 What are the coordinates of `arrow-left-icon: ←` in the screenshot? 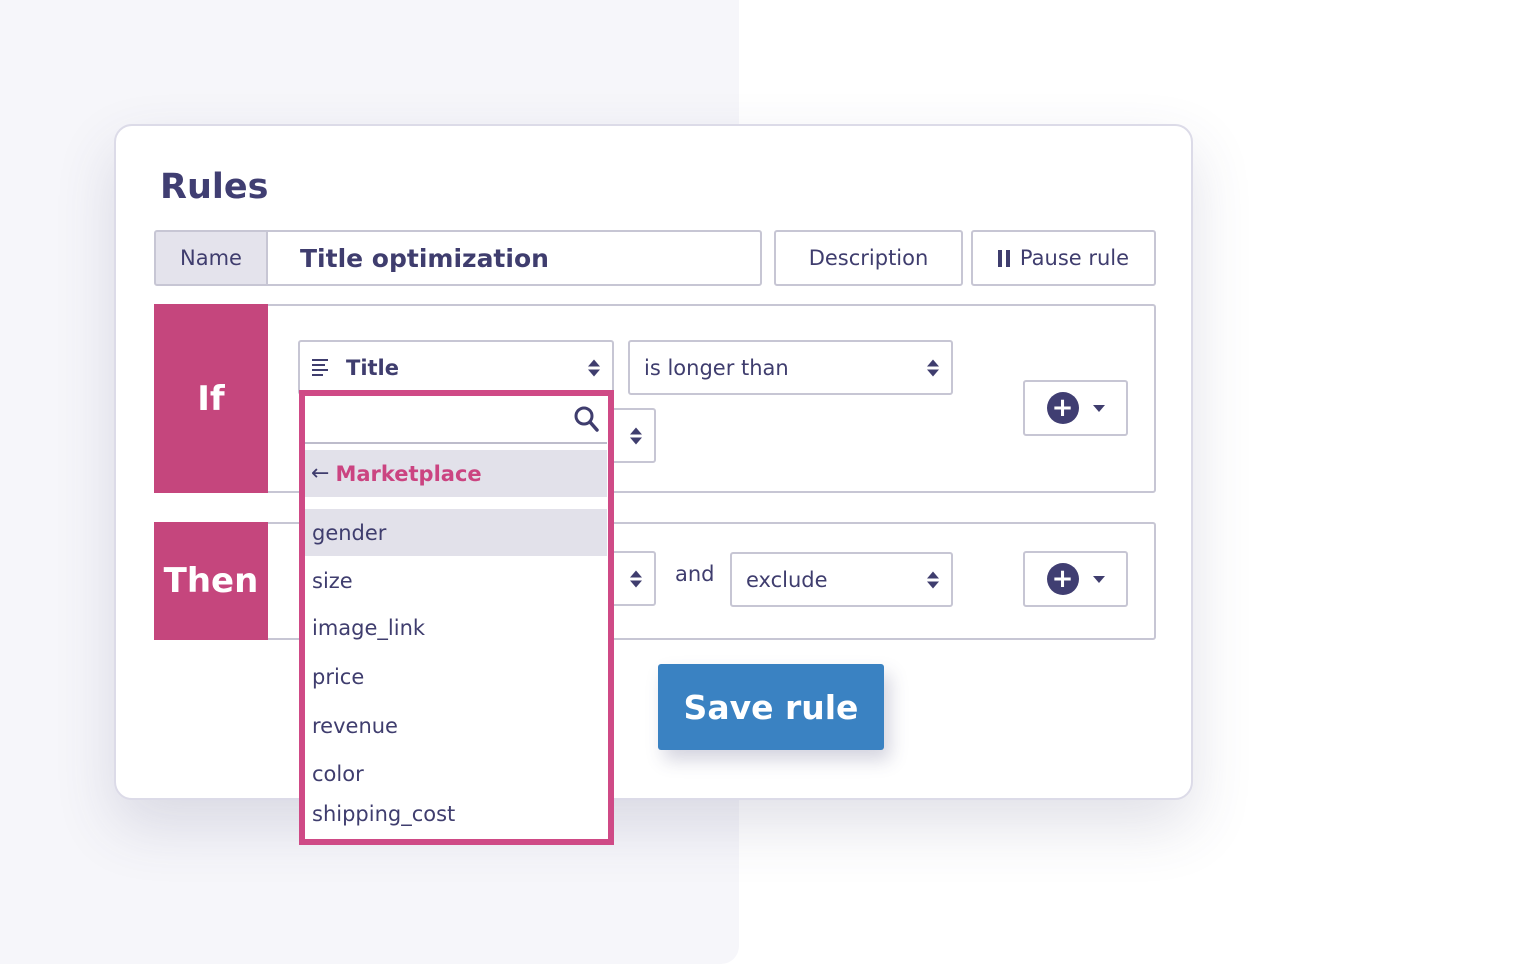 It's located at (320, 473).